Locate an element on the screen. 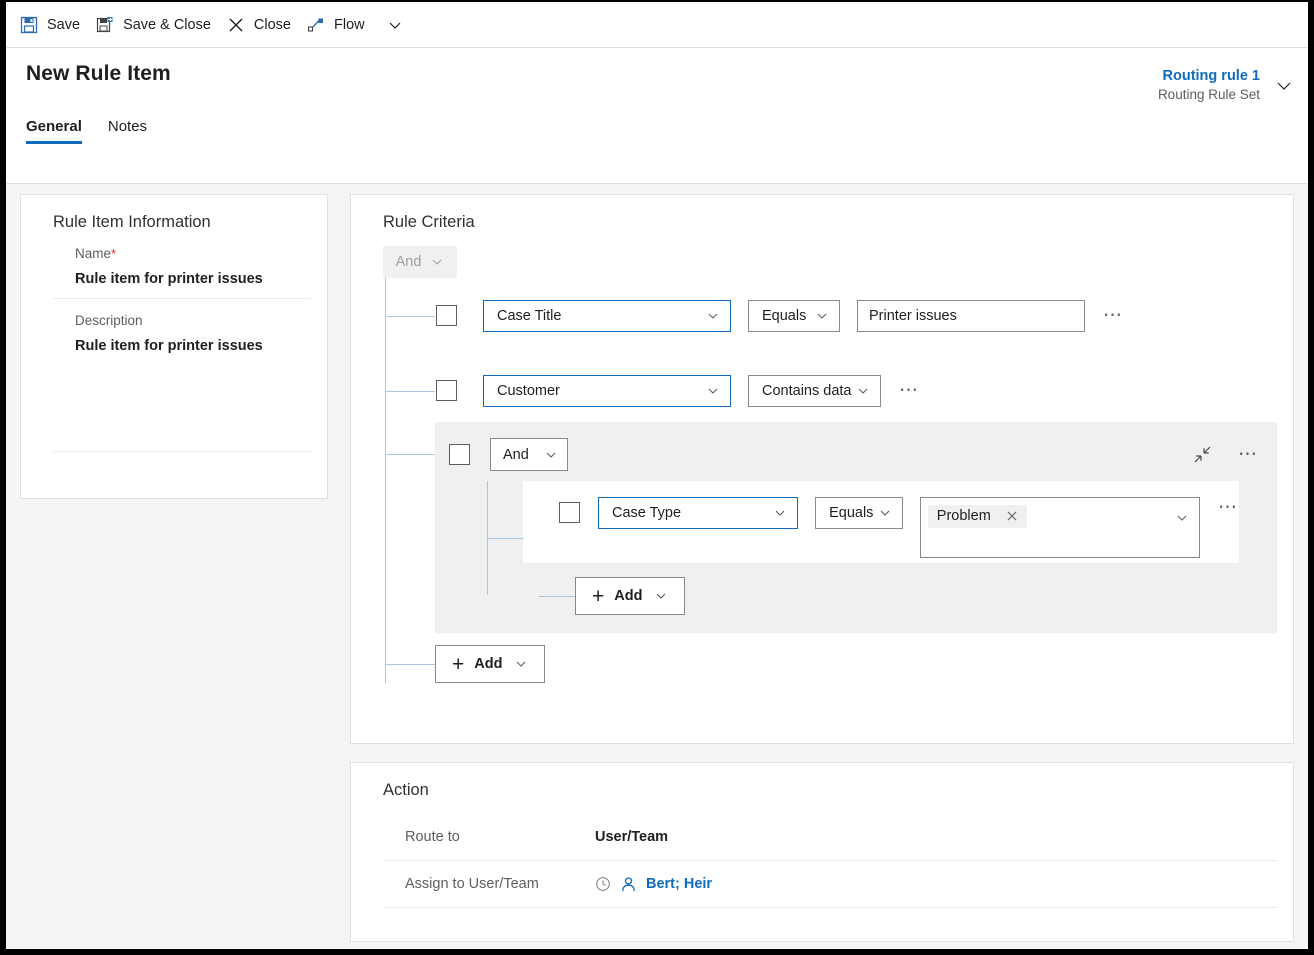 This screenshot has height=955, width=1314. flow-button-label: Flow is located at coordinates (349, 24).